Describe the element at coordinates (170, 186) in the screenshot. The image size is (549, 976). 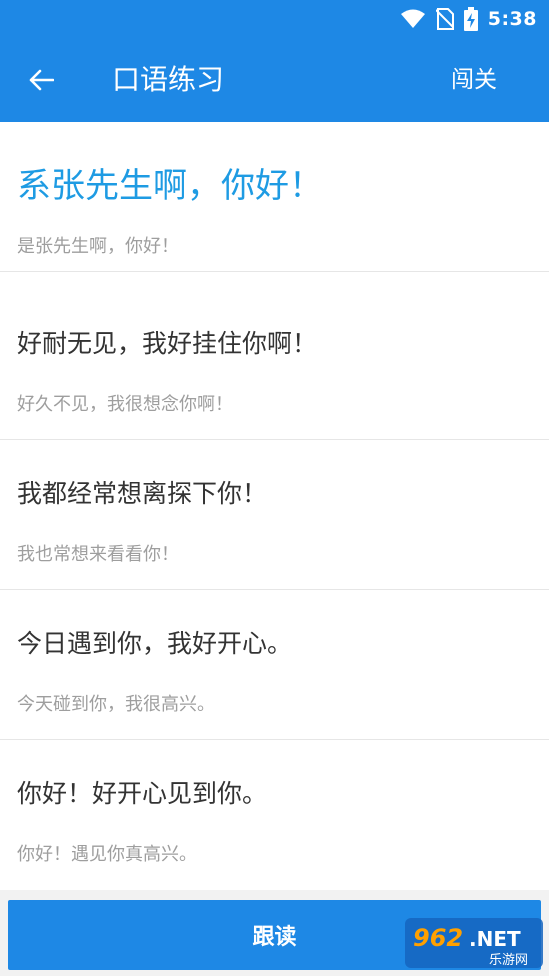
I see `phrase-cantonese: 系张先生啊，你好！` at that location.